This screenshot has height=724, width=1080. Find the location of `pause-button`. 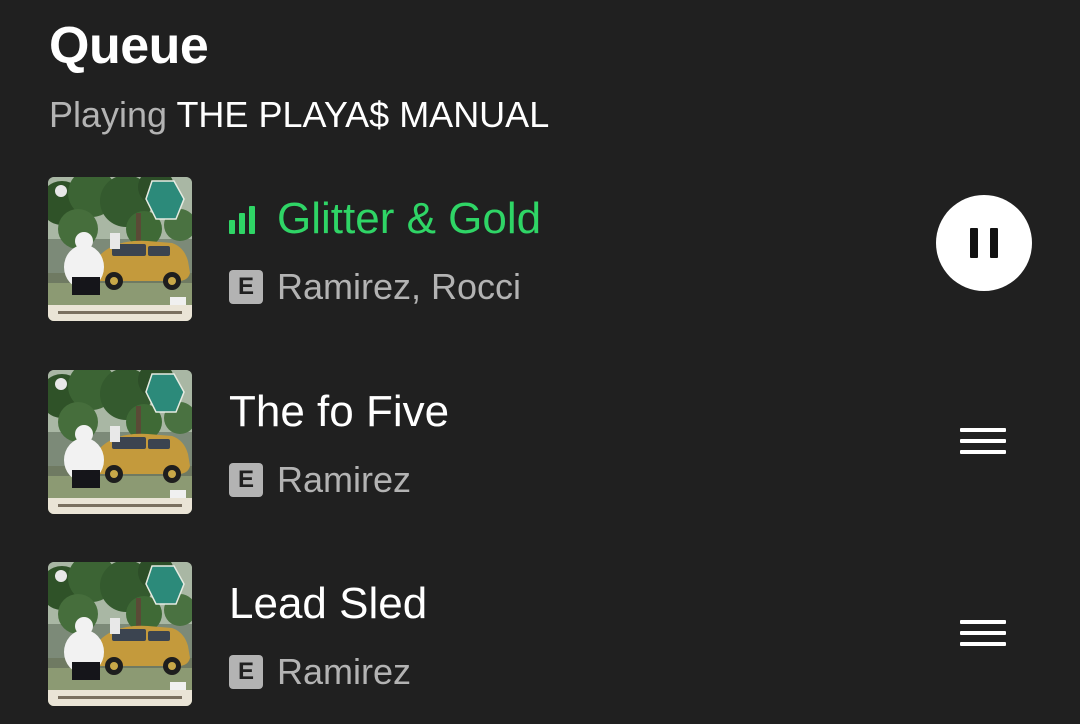

pause-button is located at coordinates (984, 243).